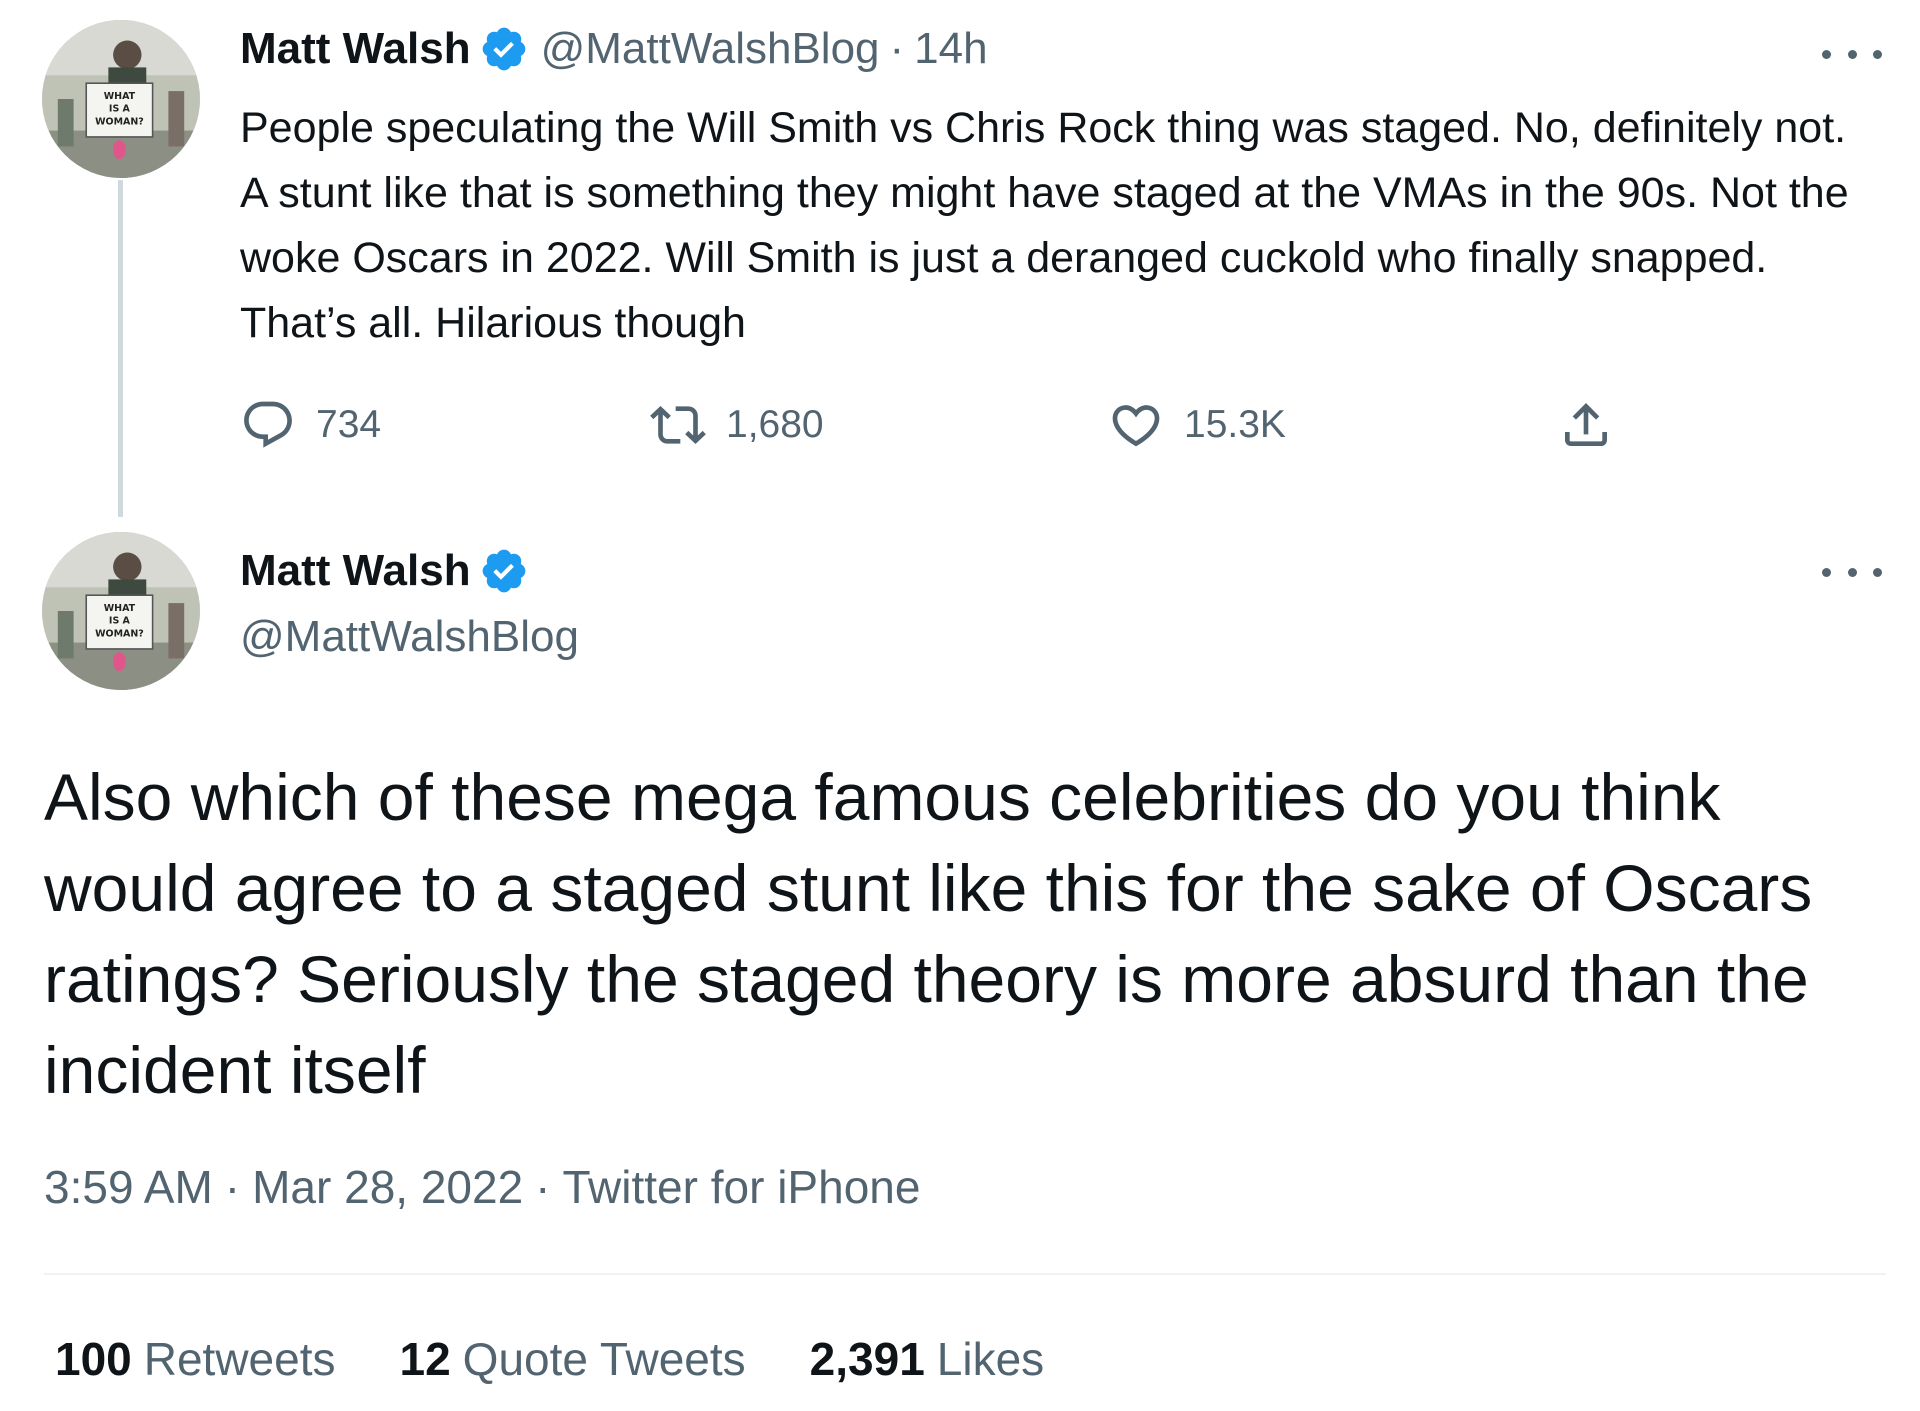  I want to click on divider, so click(965, 1274).